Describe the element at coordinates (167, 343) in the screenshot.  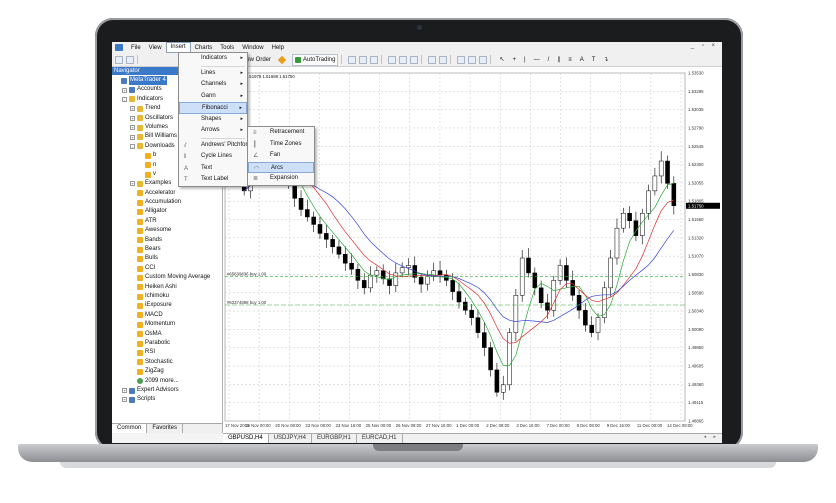
I see `navigator-item: Parabolic` at that location.